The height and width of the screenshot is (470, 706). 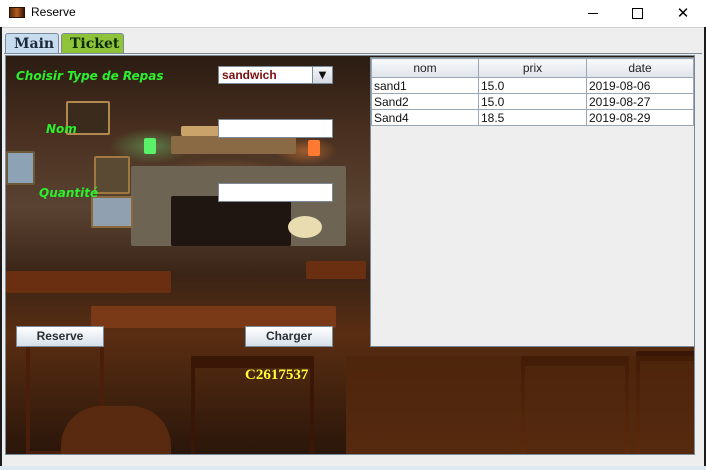 I want to click on table-row: Sand4 18.5 2019-08-29, so click(x=532, y=117).